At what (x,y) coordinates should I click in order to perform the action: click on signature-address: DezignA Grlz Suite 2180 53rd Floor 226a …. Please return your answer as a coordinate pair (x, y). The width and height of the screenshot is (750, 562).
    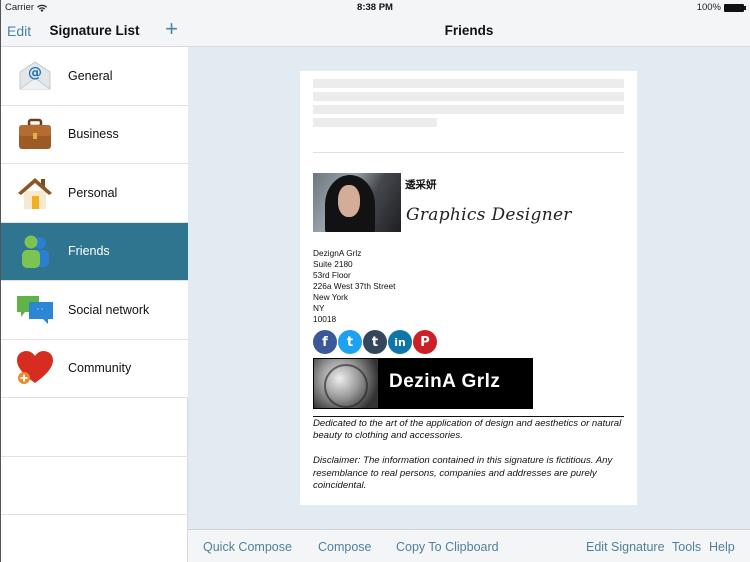
    Looking at the image, I should click on (354, 286).